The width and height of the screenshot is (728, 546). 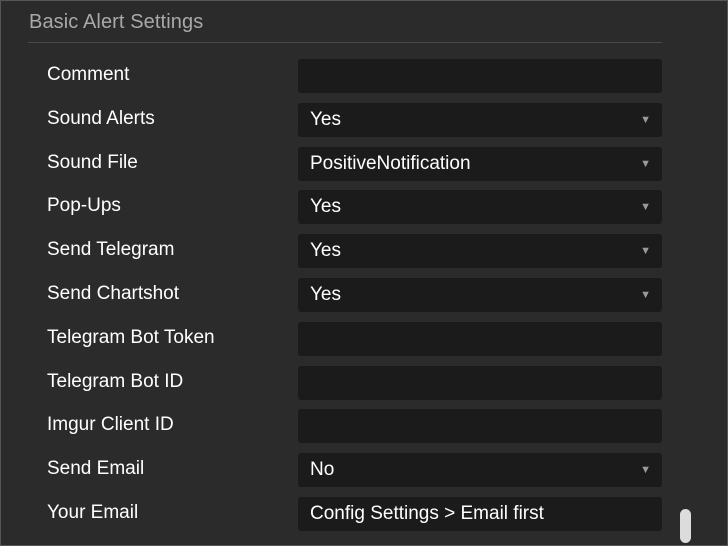 I want to click on comment-input, so click(x=480, y=76).